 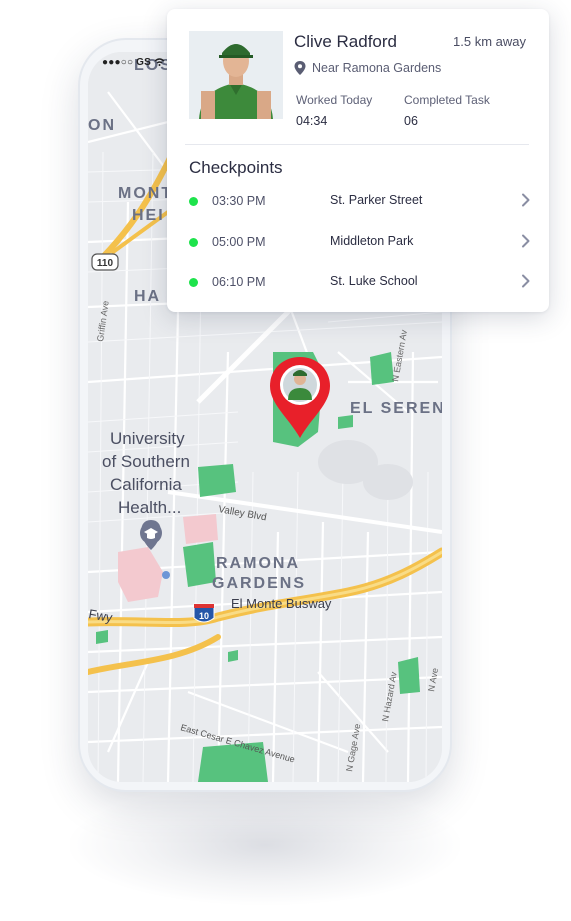 I want to click on checkpoint-place: St. Luke School, so click(x=374, y=281).